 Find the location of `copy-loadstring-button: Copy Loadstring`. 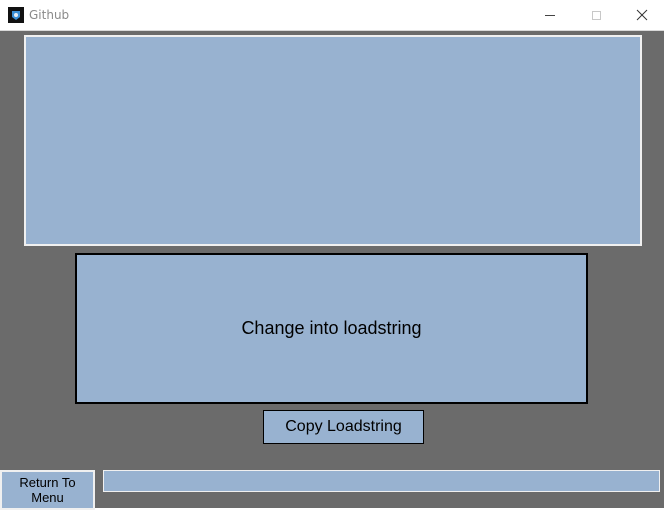

copy-loadstring-button: Copy Loadstring is located at coordinates (343, 427).